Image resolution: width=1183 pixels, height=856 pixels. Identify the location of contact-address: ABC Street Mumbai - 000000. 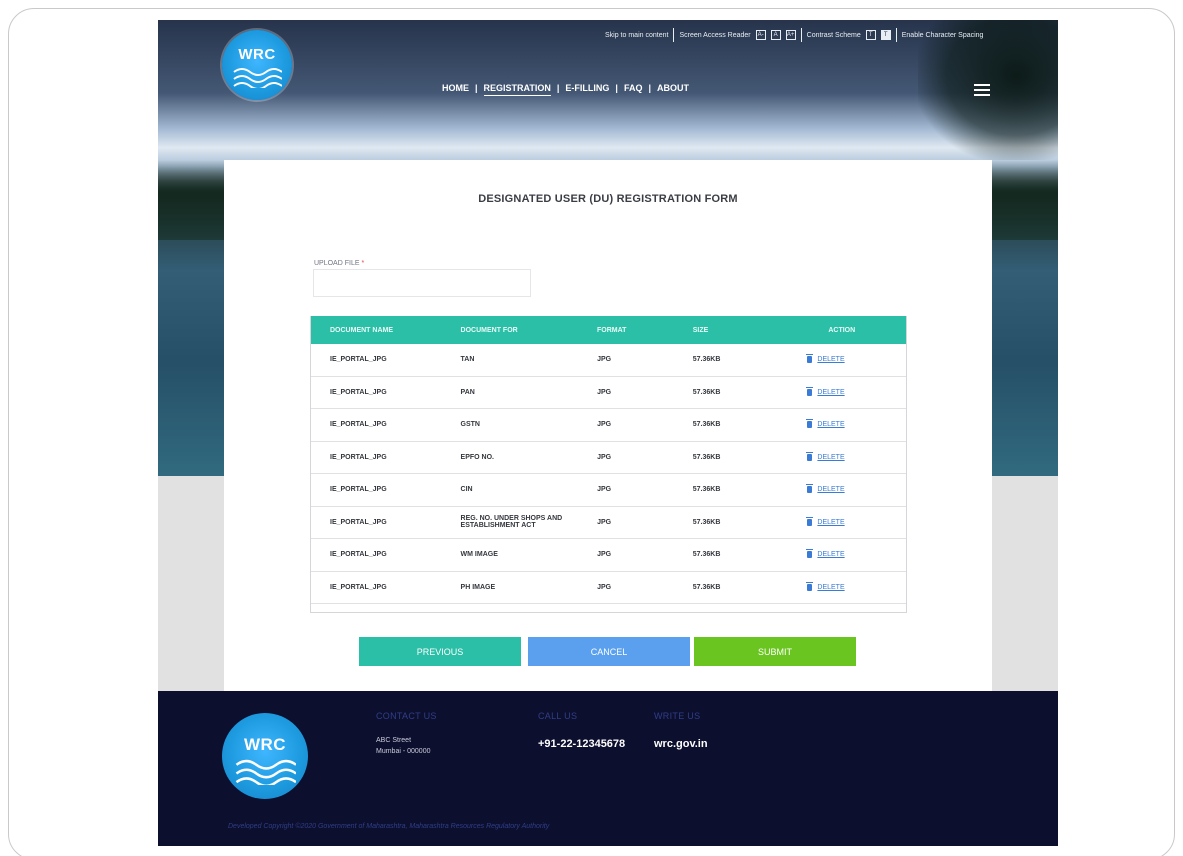
(403, 746).